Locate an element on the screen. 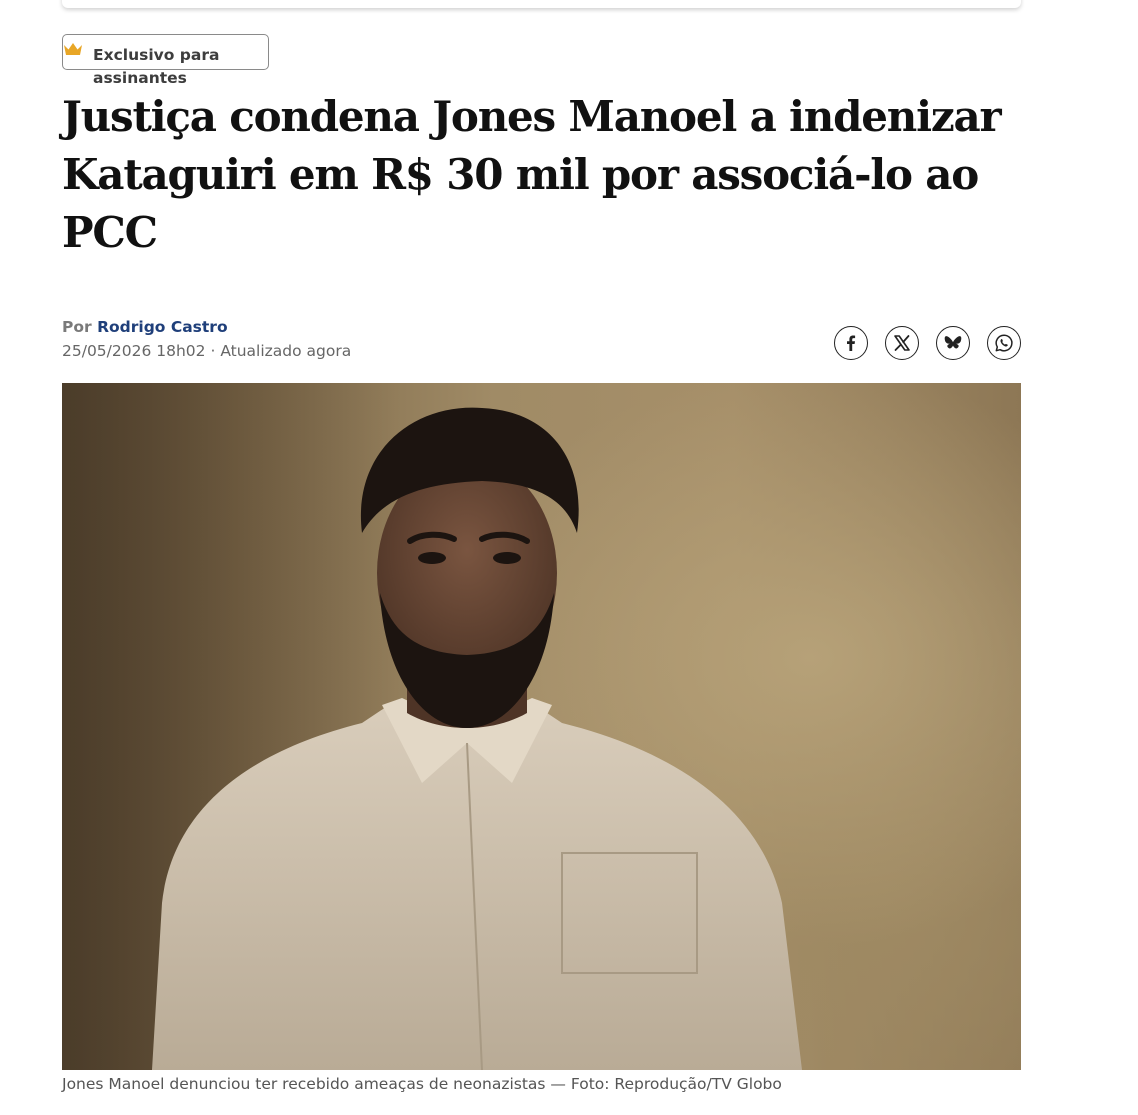 Image resolution: width=1138 pixels, height=1115 pixels. top-card-edge is located at coordinates (541, 4).